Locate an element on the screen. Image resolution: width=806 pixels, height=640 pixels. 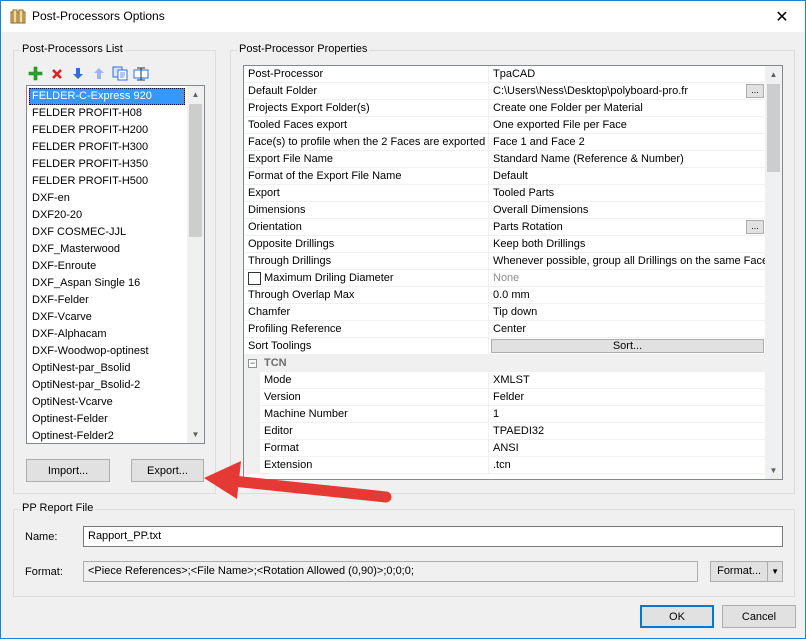
property-value: Tooled Parts is located at coordinates (627, 193).